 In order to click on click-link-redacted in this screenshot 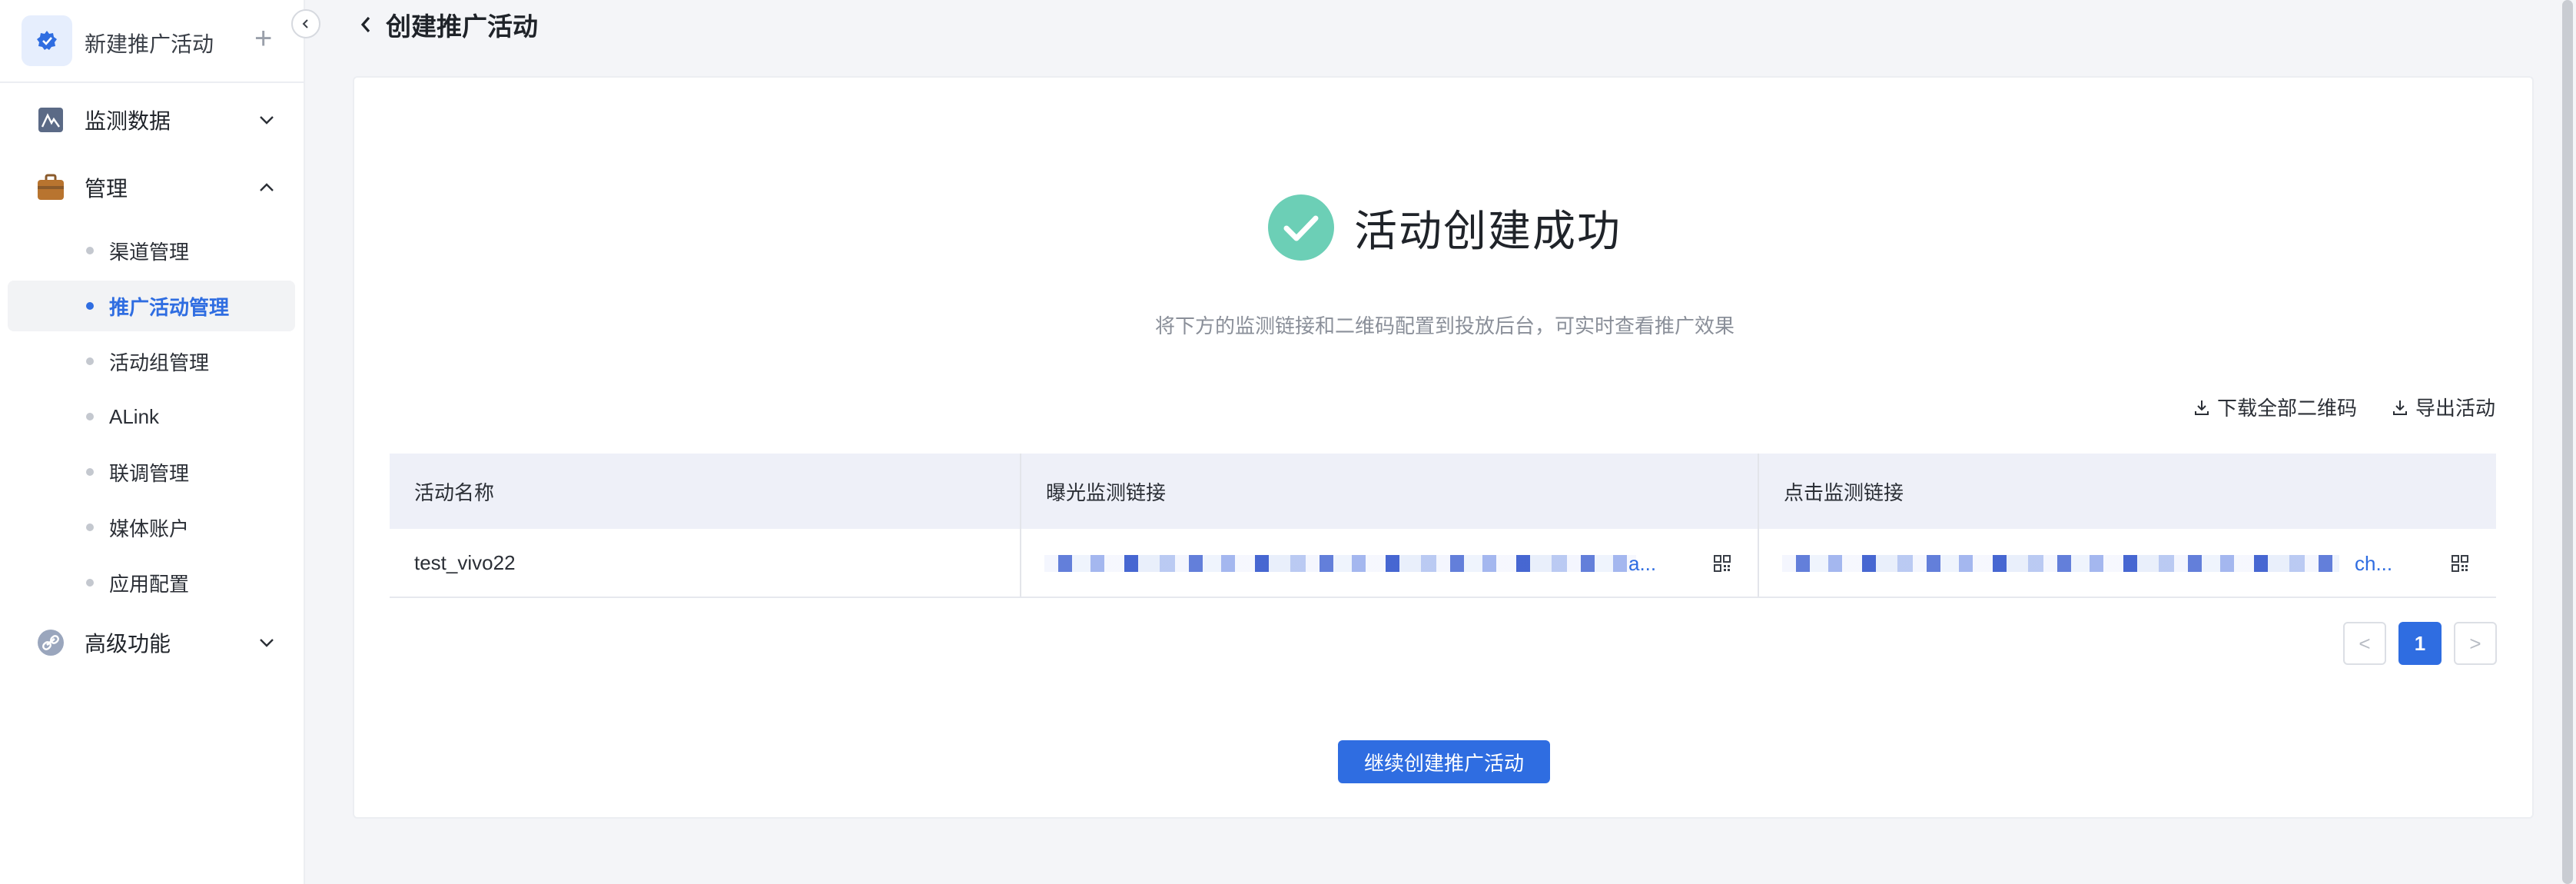, I will do `click(2060, 563)`.